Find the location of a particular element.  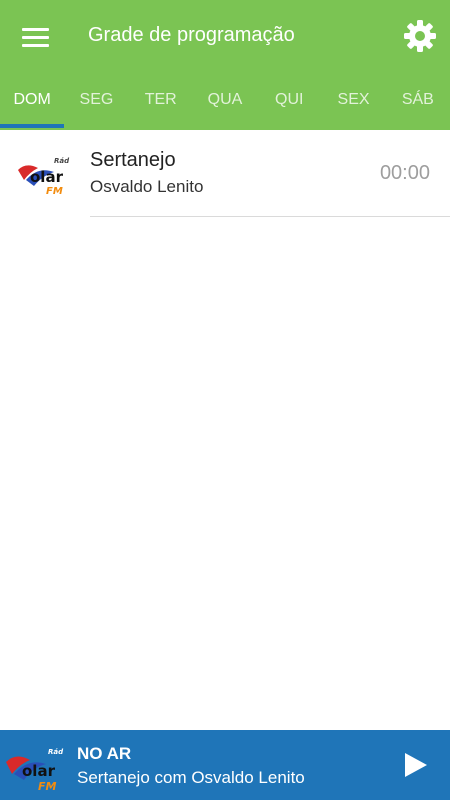

tab-ter: TER is located at coordinates (161, 102).